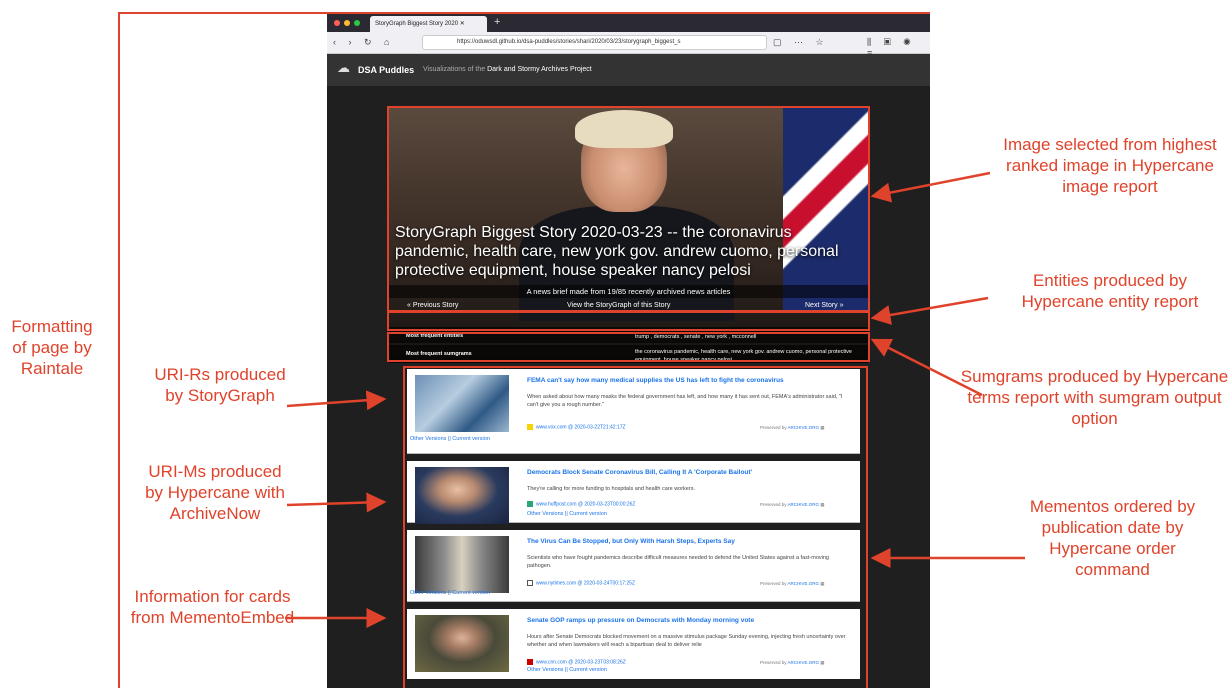  What do you see at coordinates (801, 42) in the screenshot?
I see `page-actions-icons: ▢ ⋯ ☆` at bounding box center [801, 42].